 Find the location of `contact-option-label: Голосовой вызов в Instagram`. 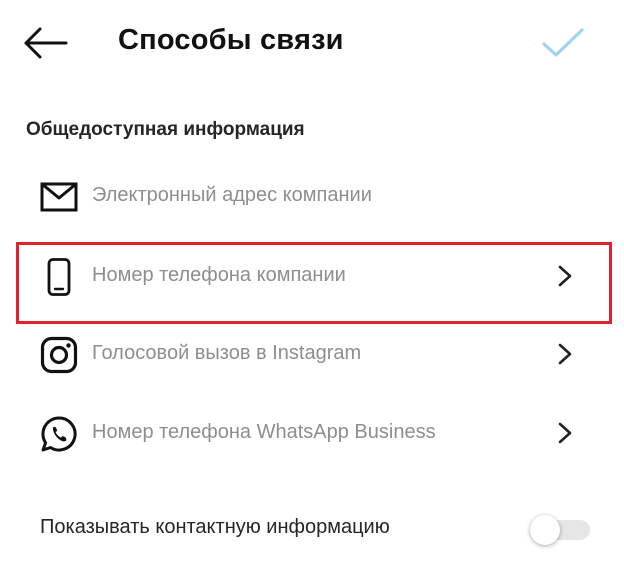

contact-option-label: Голосовой вызов в Instagram is located at coordinates (227, 353).